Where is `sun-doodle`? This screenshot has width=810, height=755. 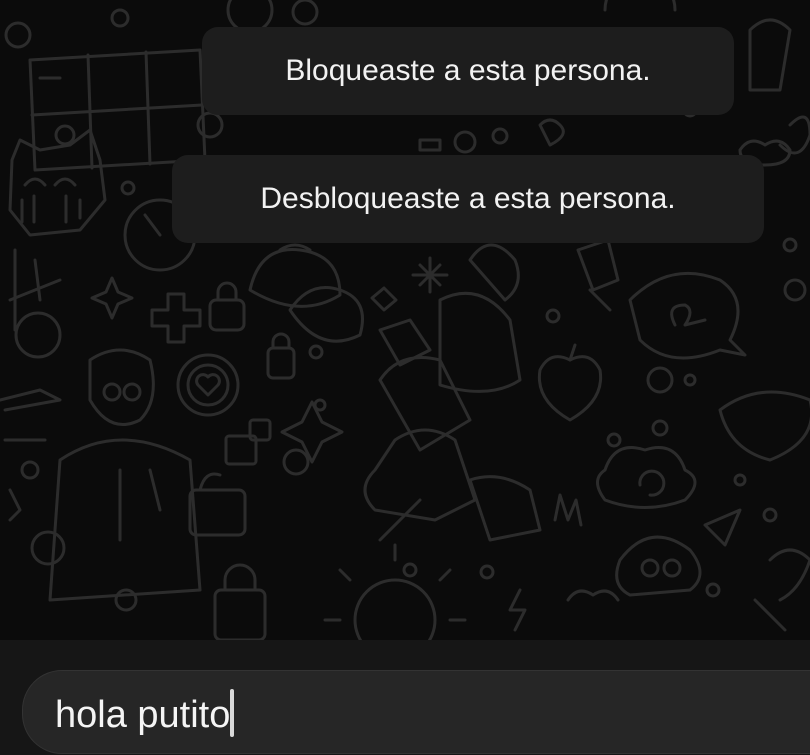
sun-doodle is located at coordinates (395, 591).